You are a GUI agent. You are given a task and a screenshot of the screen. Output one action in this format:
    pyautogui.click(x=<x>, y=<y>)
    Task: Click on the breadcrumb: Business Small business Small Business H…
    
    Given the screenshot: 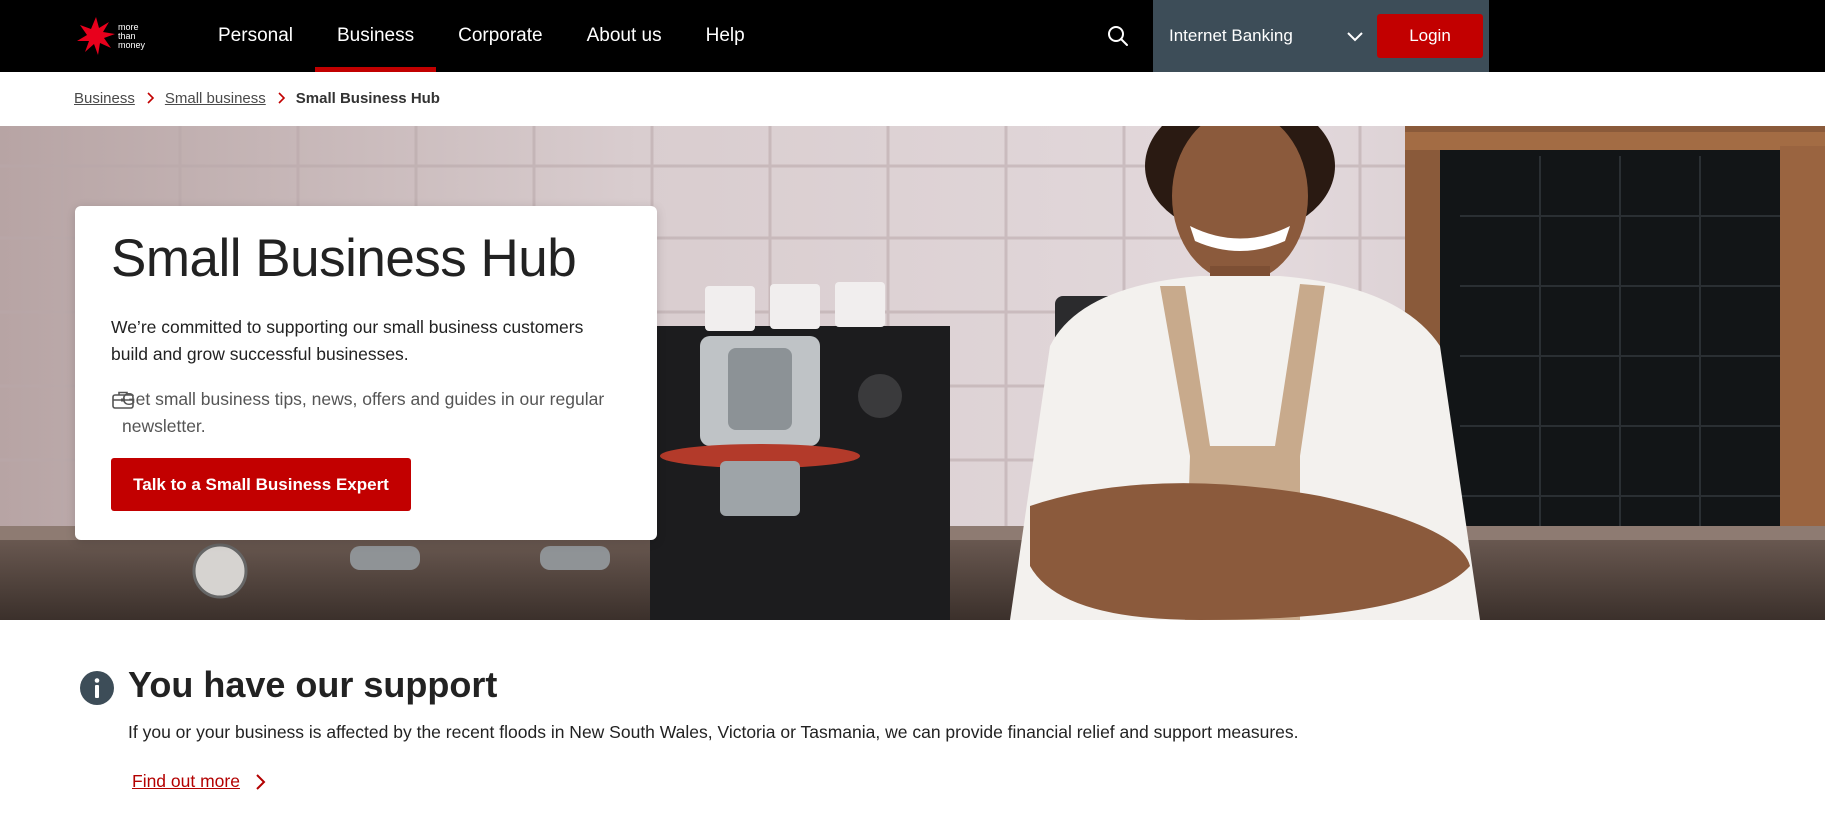 What is the action you would take?
    pyautogui.click(x=257, y=98)
    